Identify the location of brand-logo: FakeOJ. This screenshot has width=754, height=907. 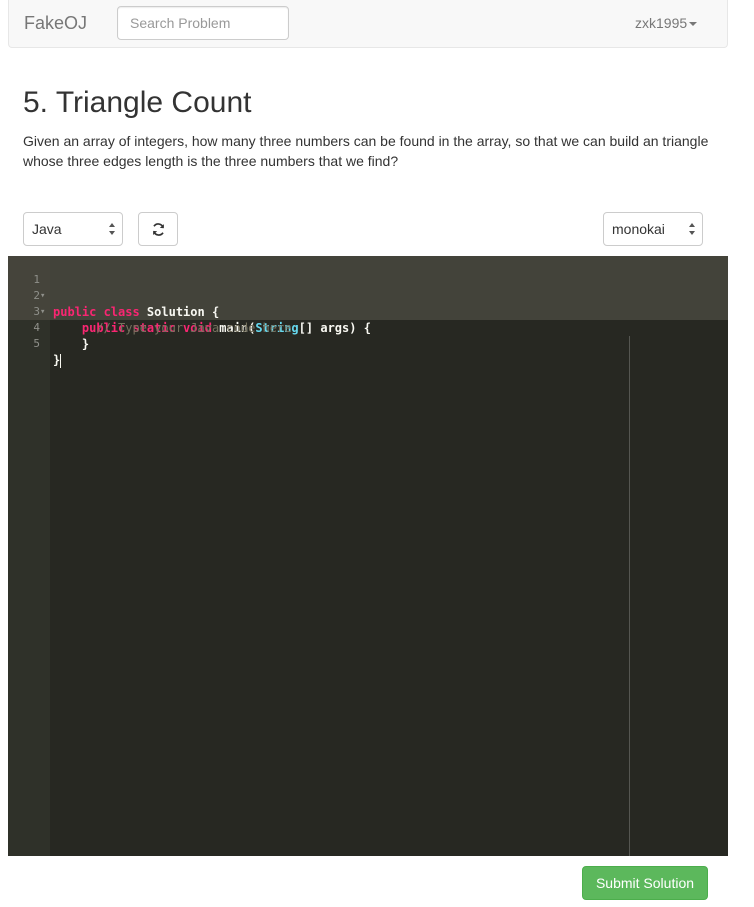
(55, 23).